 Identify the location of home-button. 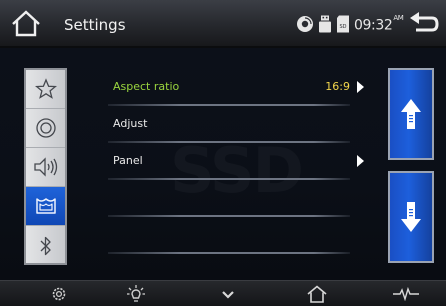
(26, 24).